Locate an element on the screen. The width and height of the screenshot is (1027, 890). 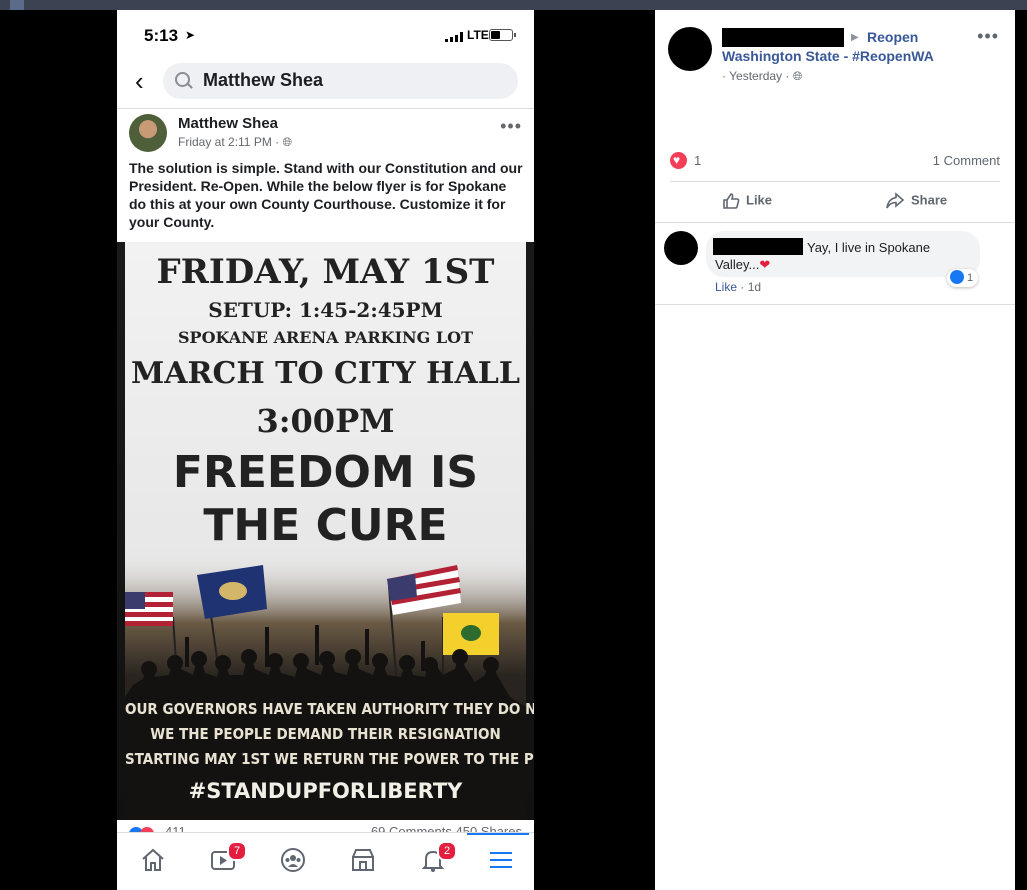
comment-reaction-badge: 1 is located at coordinates (963, 278).